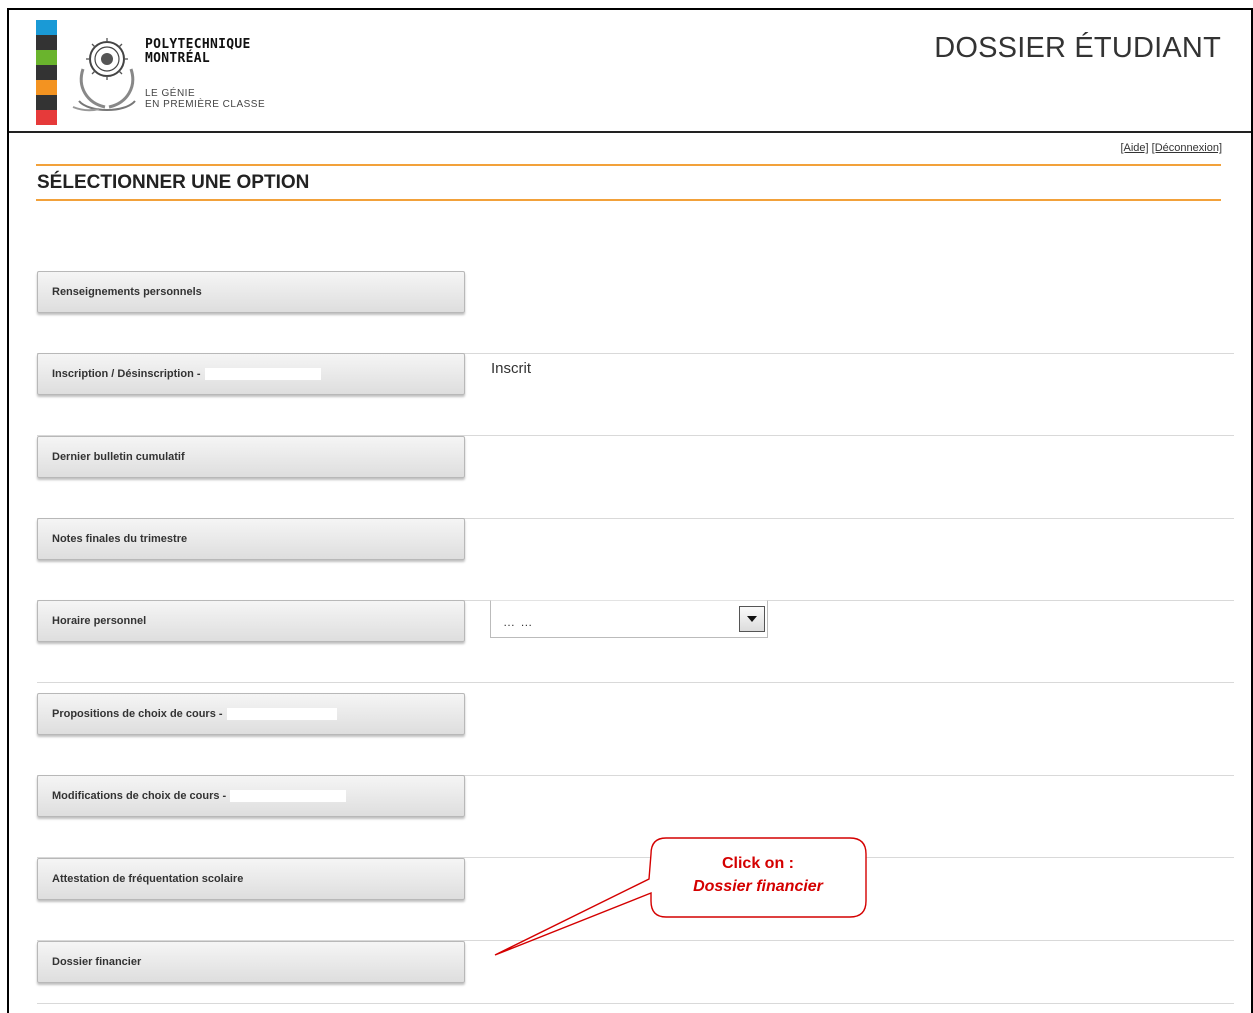 The height and width of the screenshot is (1013, 1253). What do you see at coordinates (126, 373) in the screenshot?
I see `option-label: Inscription / Désinscription -` at bounding box center [126, 373].